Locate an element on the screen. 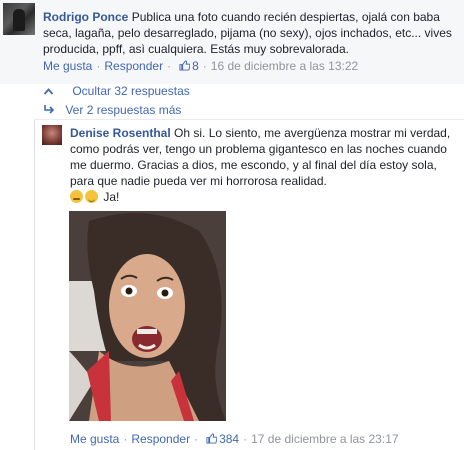  more-replies-label: Ver 2 respuestas más is located at coordinates (123, 110).